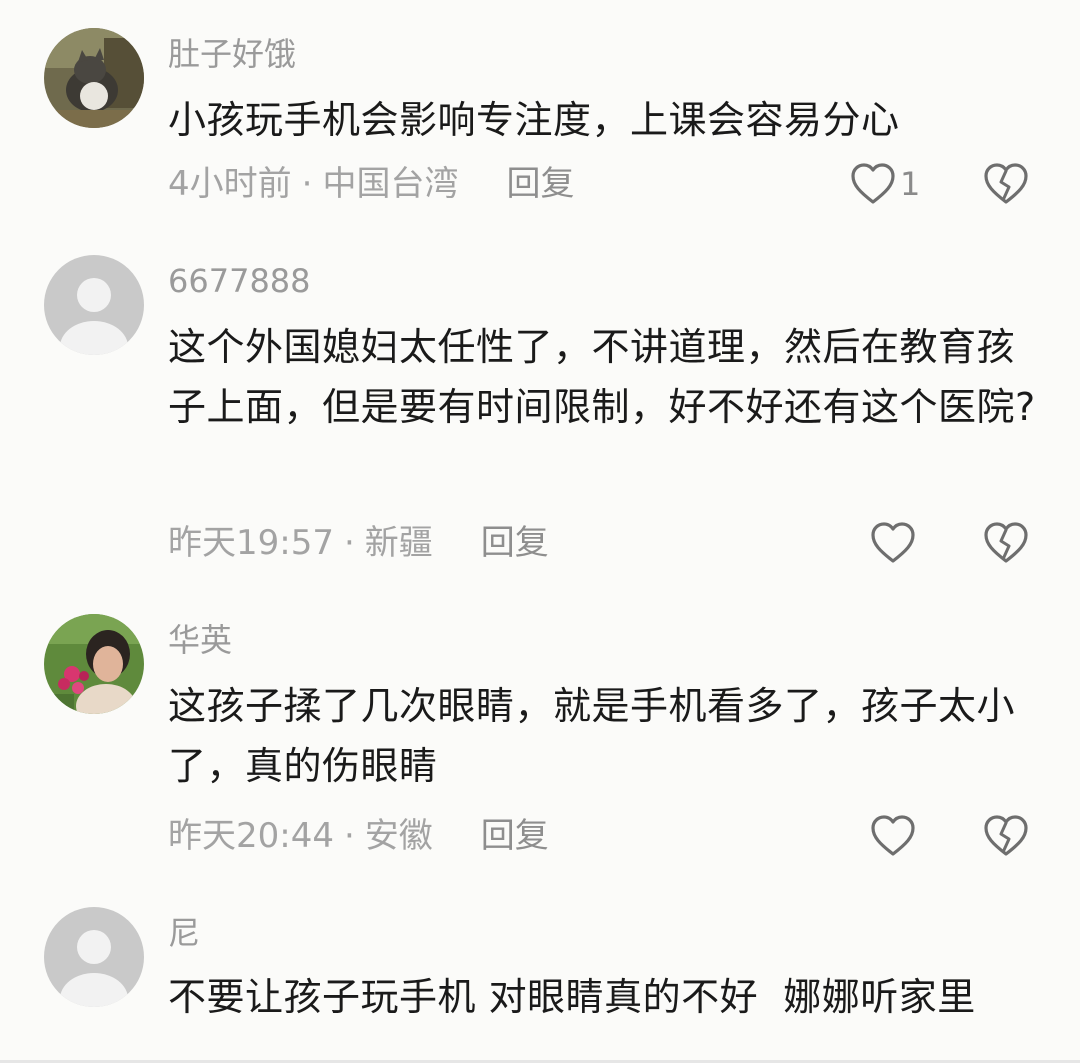 The image size is (1080, 1063). Describe the element at coordinates (398, 836) in the screenshot. I see `comment-location: 安徽` at that location.